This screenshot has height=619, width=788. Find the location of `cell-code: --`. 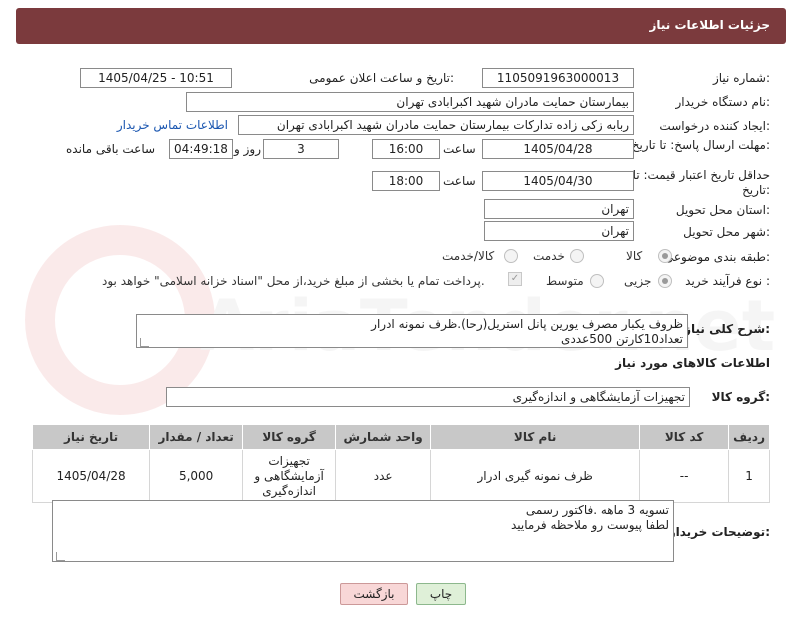

cell-code: -- is located at coordinates (684, 476).